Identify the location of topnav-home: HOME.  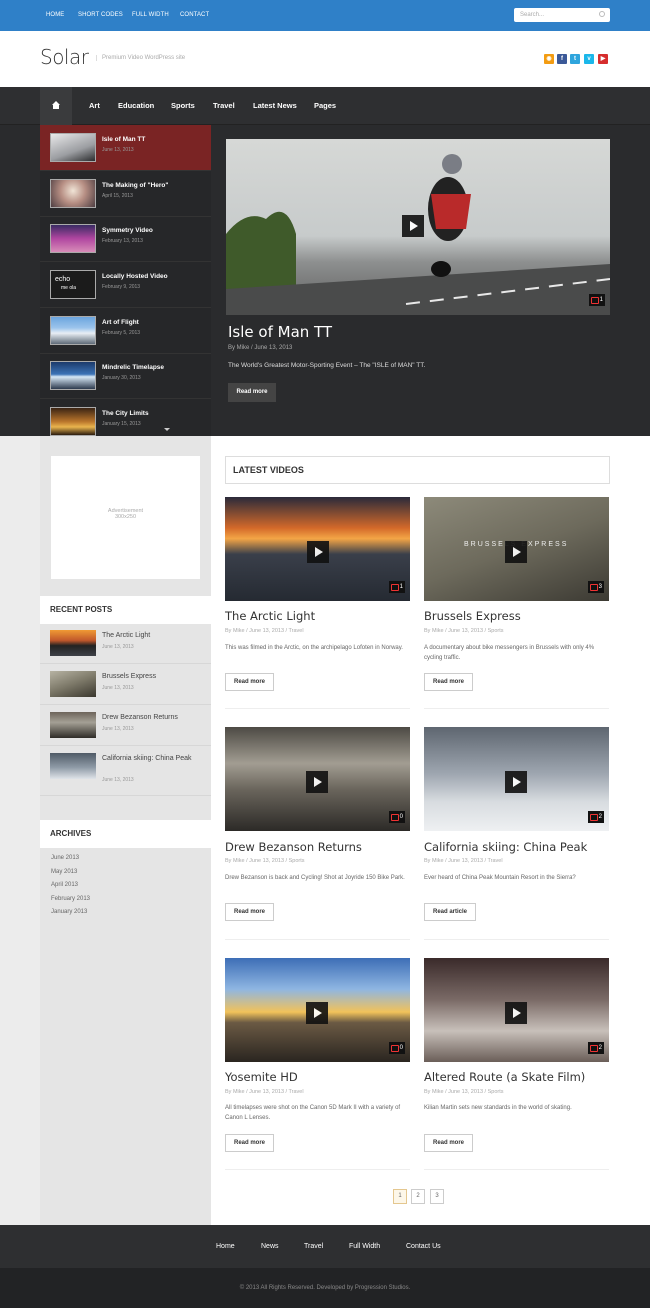
(55, 15).